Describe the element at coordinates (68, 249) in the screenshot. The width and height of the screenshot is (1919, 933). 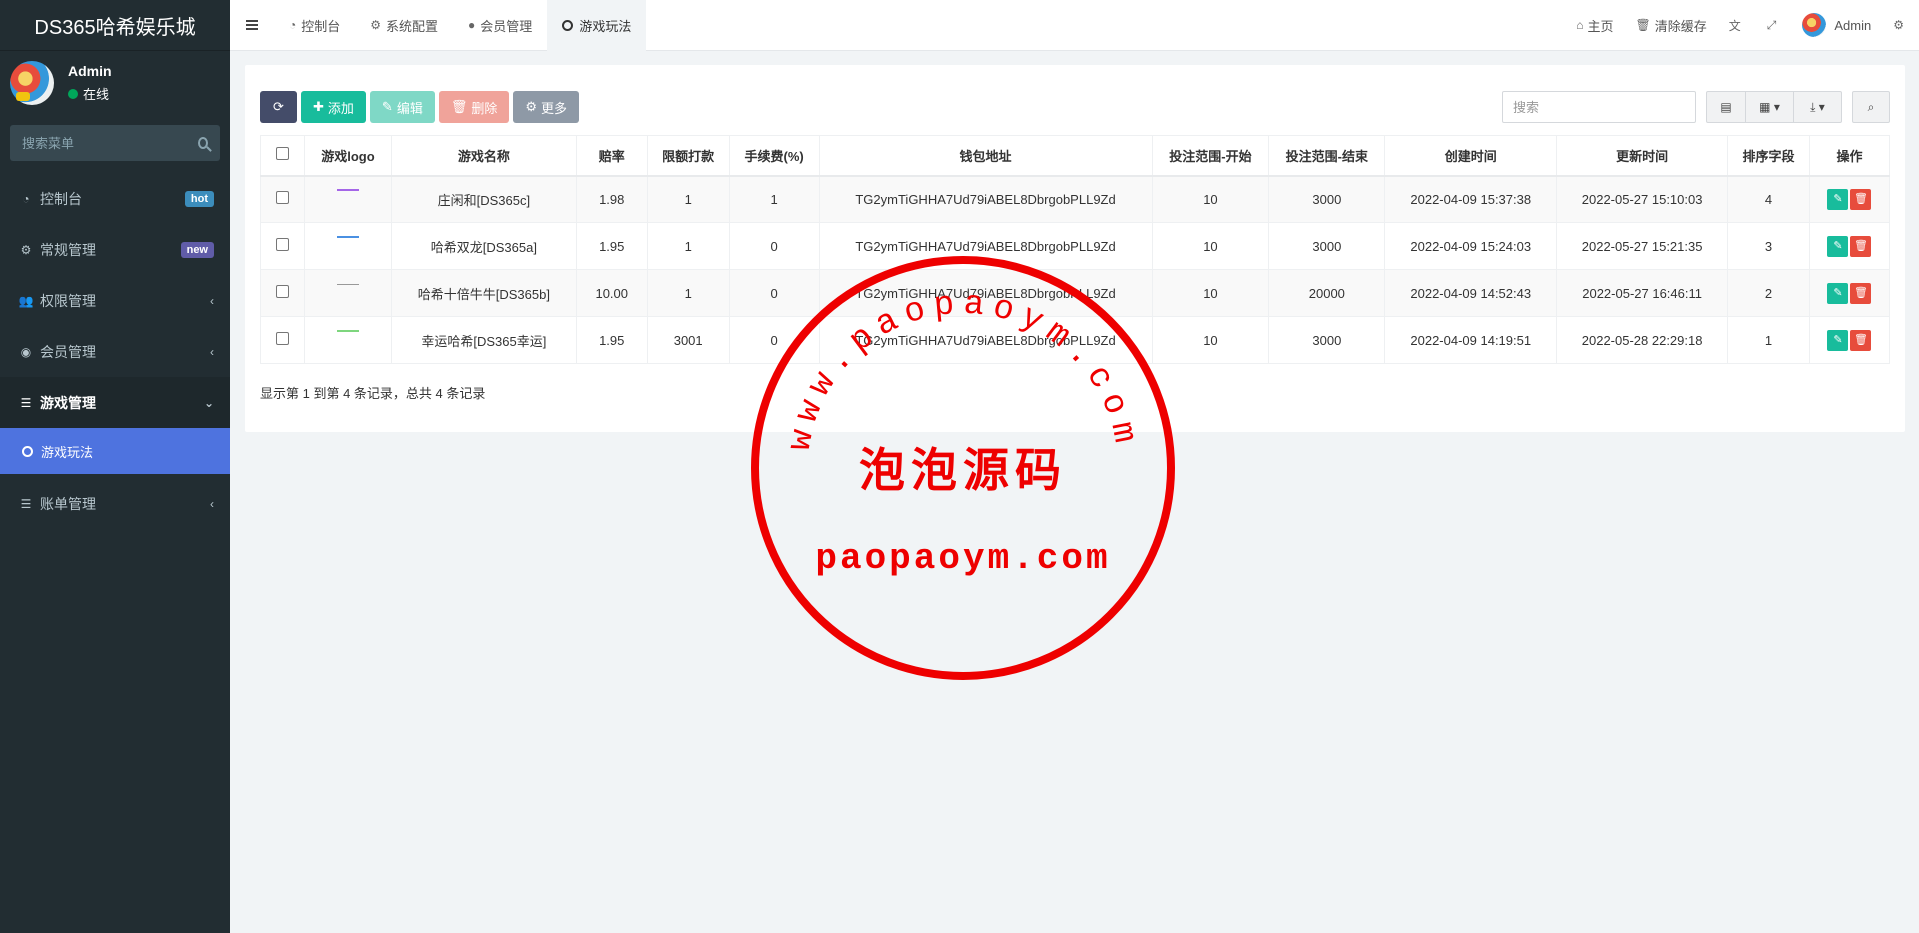
I see `sidebar-item-label: 常规管理` at that location.